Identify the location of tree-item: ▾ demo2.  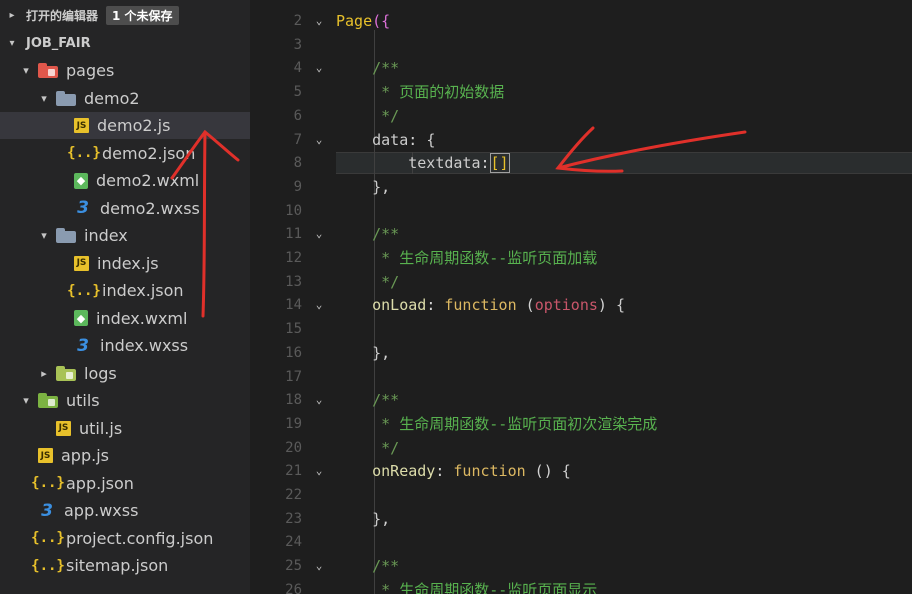
(125, 98).